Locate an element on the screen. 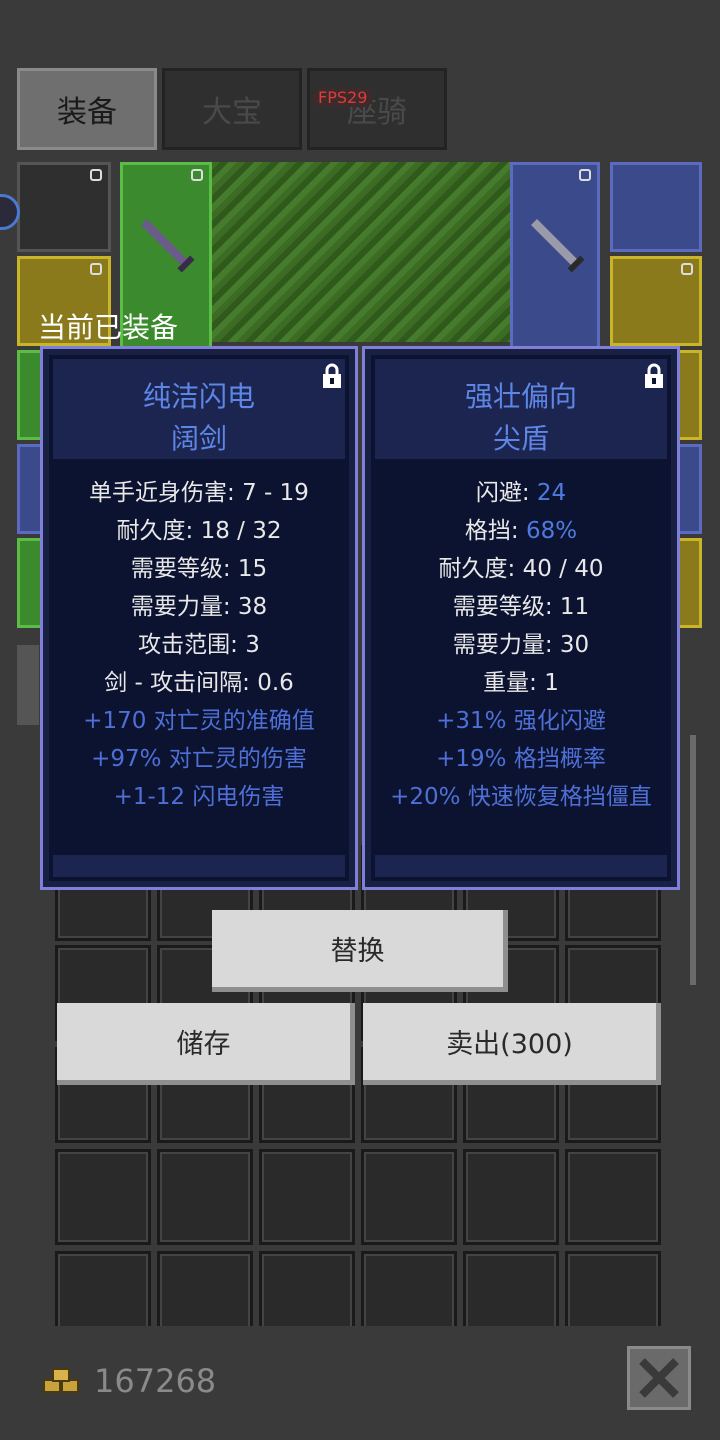  item-stat: 闪避: 24 is located at coordinates (521, 490).